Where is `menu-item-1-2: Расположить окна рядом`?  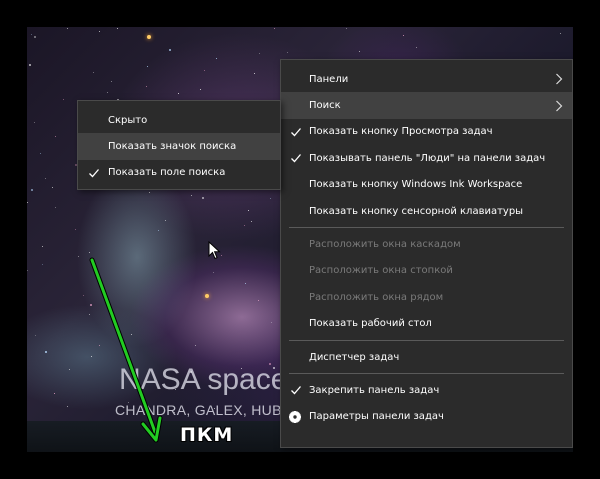
menu-item-1-2: Расположить окна рядом is located at coordinates (426, 297).